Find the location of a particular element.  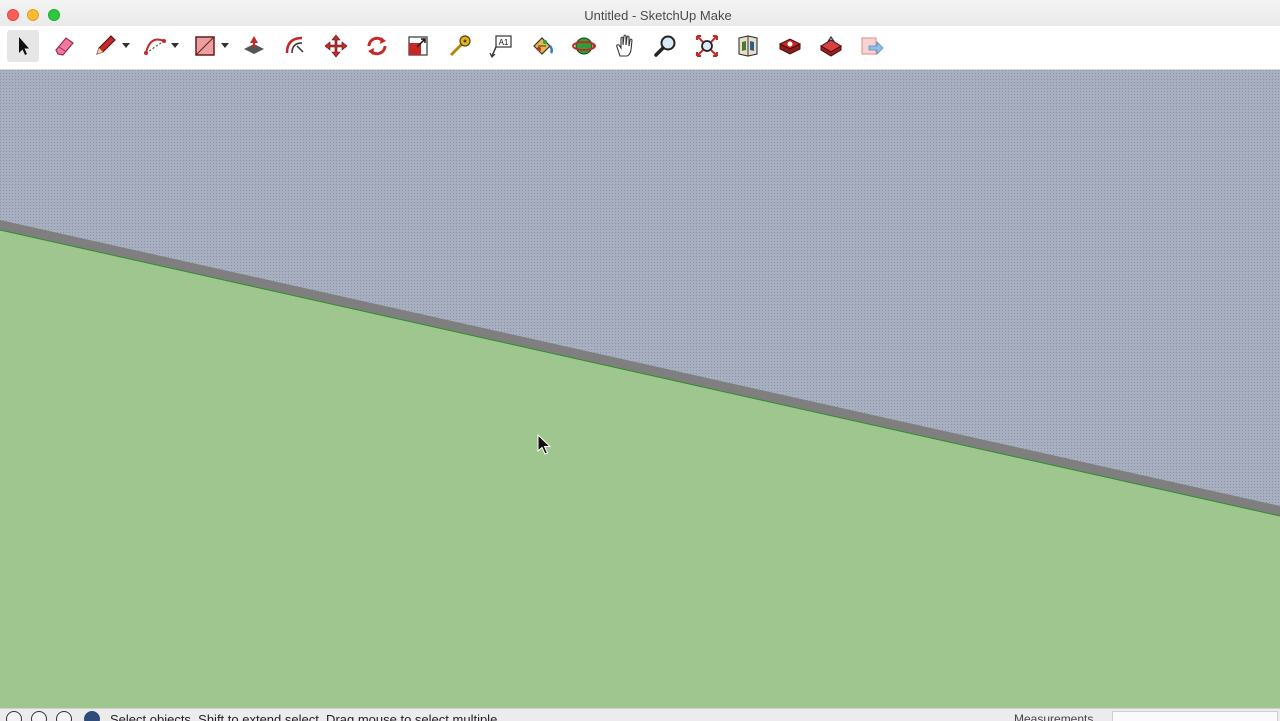

push-pull-tool is located at coordinates (254, 46).